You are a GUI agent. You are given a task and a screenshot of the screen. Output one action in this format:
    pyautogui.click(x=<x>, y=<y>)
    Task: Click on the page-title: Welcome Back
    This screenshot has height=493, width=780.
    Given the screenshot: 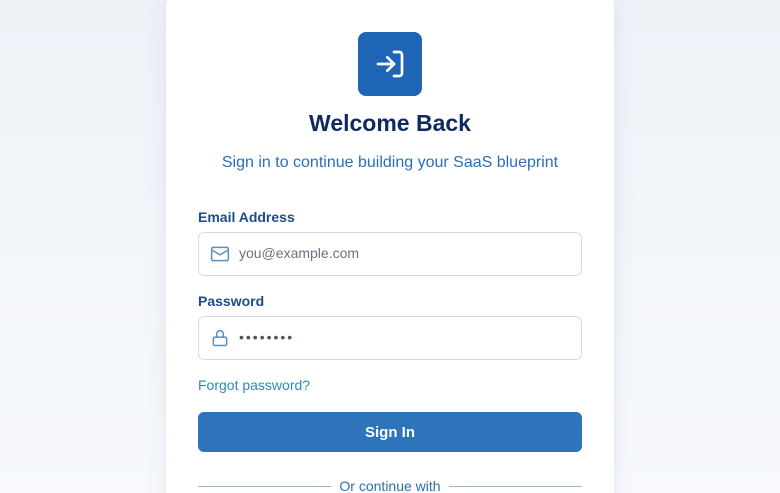 What is the action you would take?
    pyautogui.click(x=390, y=123)
    